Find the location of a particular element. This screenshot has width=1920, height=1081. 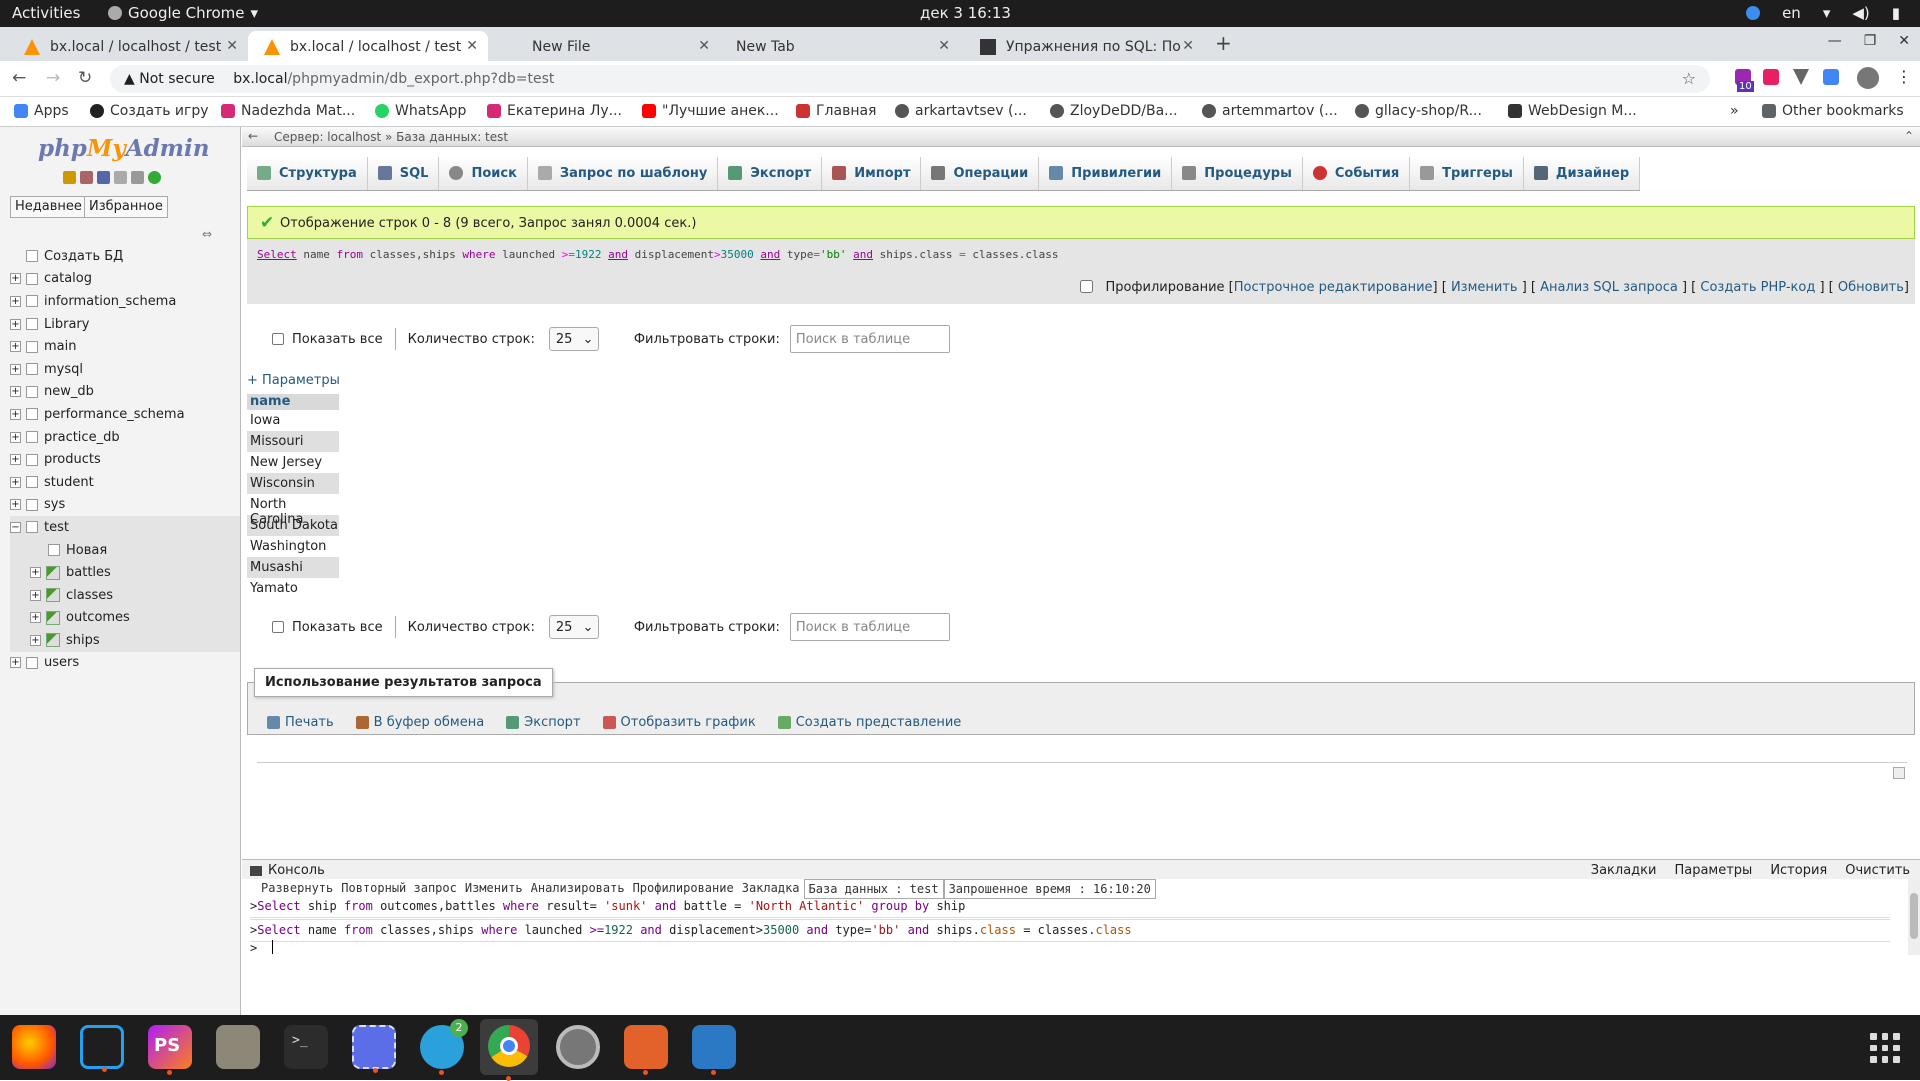

close-window-icon: ✕ is located at coordinates (1904, 41).